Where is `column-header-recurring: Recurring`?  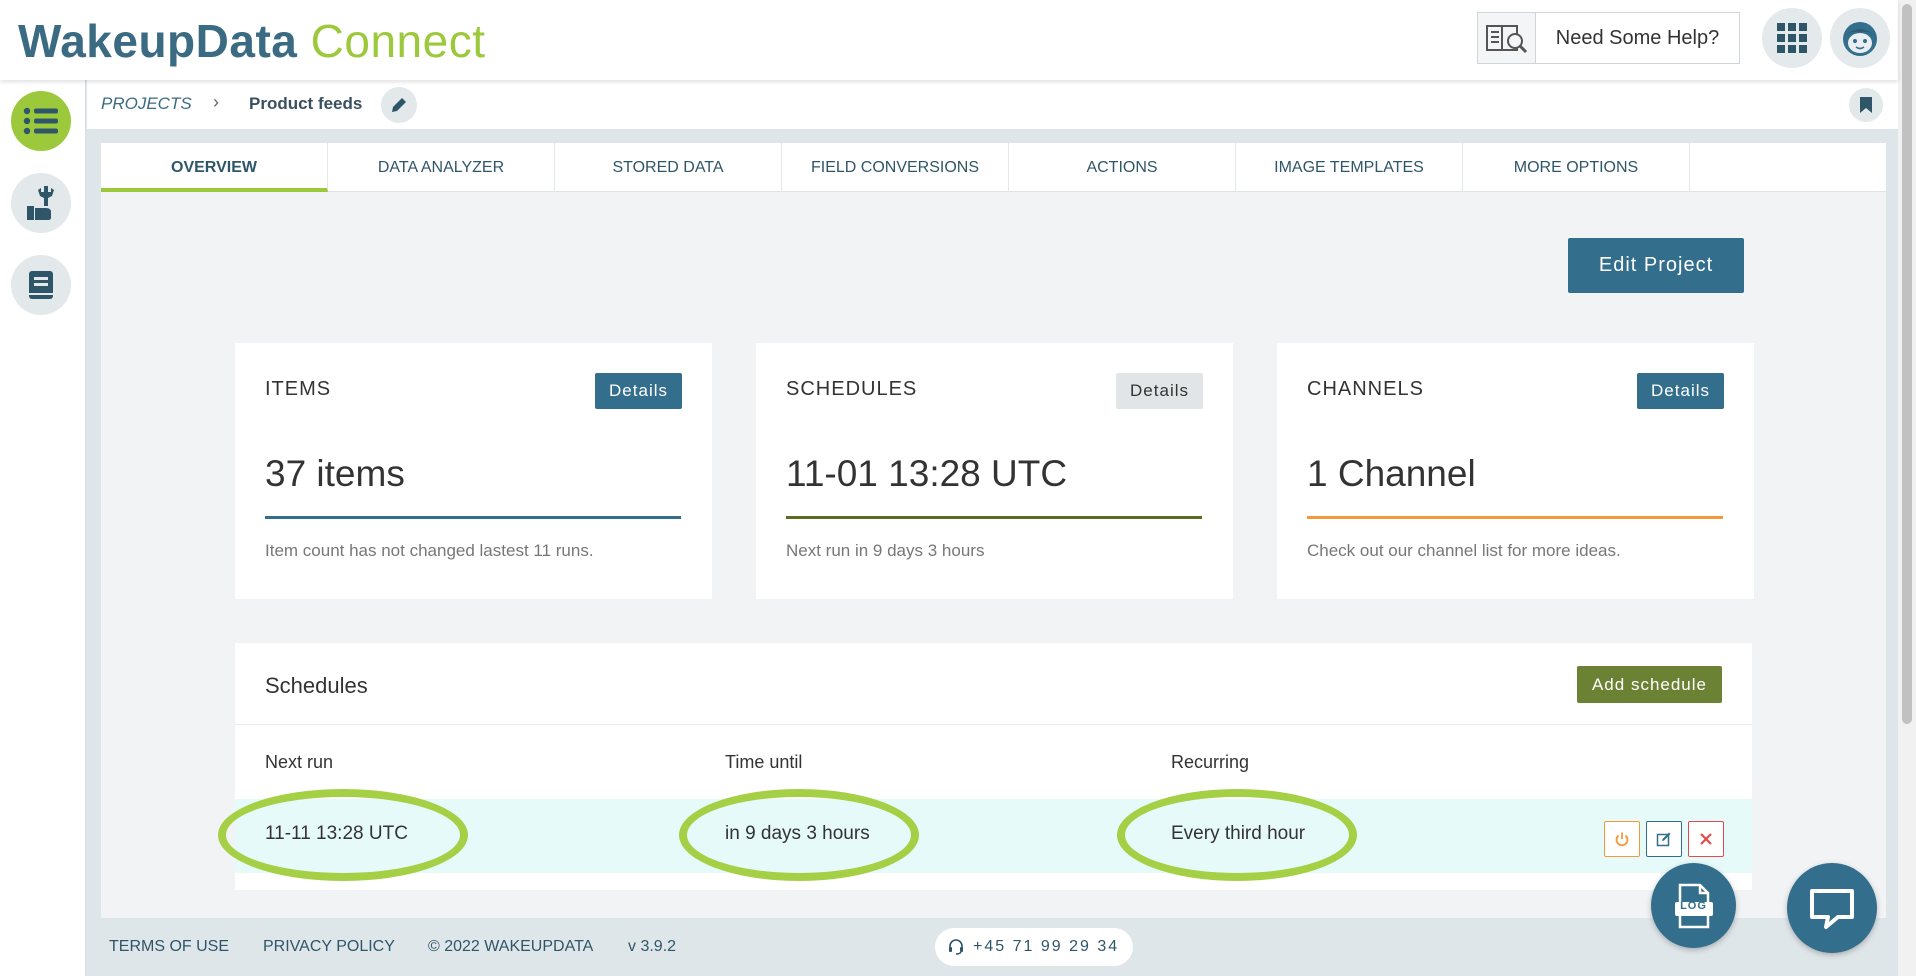
column-header-recurring: Recurring is located at coordinates (1210, 762).